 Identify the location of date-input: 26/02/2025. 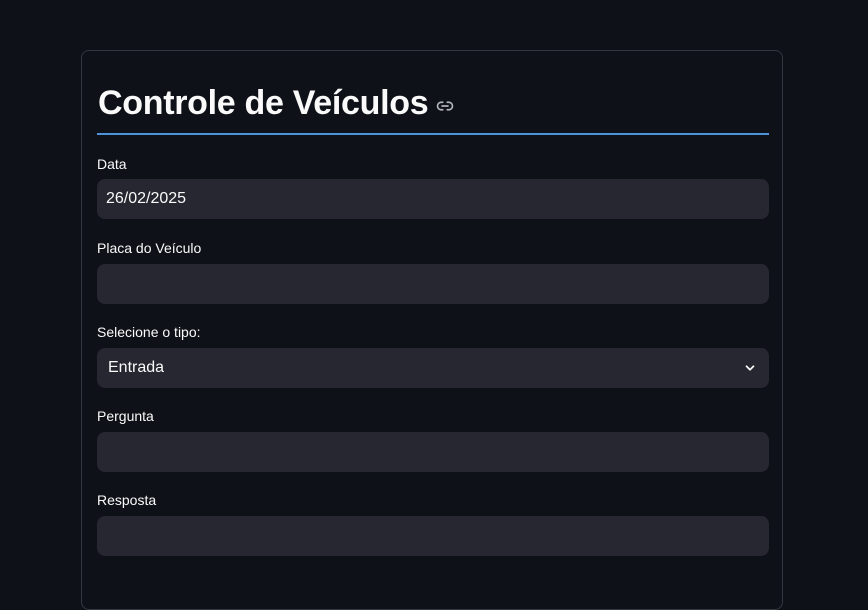
(433, 199).